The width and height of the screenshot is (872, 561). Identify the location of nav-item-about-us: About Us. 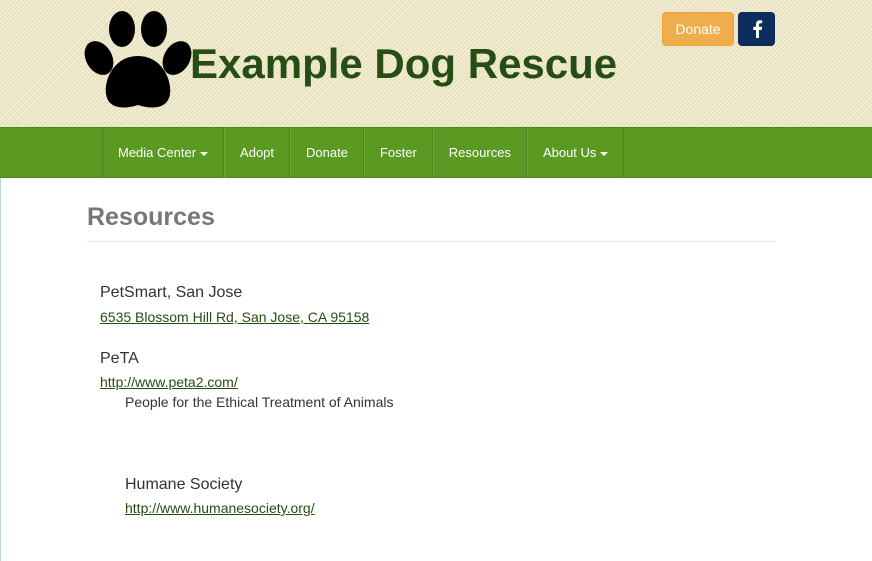
(575, 153).